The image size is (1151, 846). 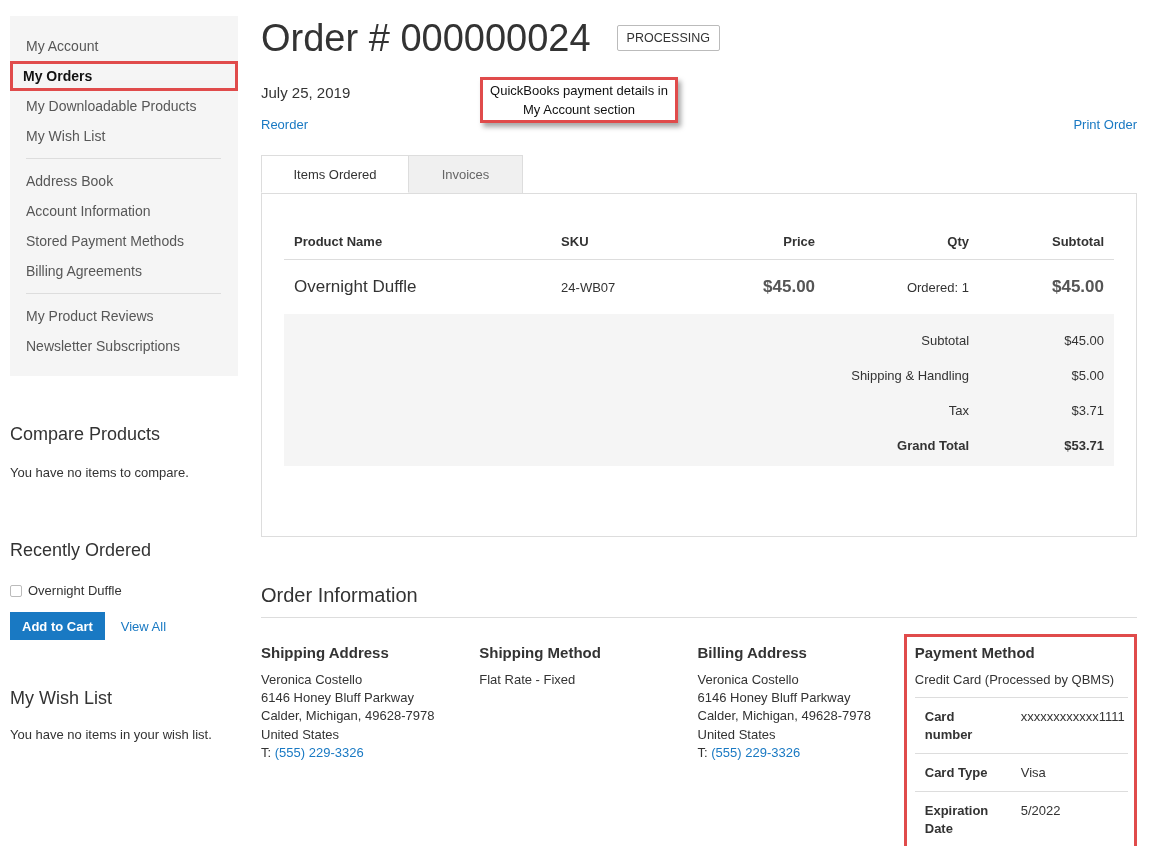 What do you see at coordinates (122, 181) in the screenshot?
I see `nav-link: Address Book` at bounding box center [122, 181].